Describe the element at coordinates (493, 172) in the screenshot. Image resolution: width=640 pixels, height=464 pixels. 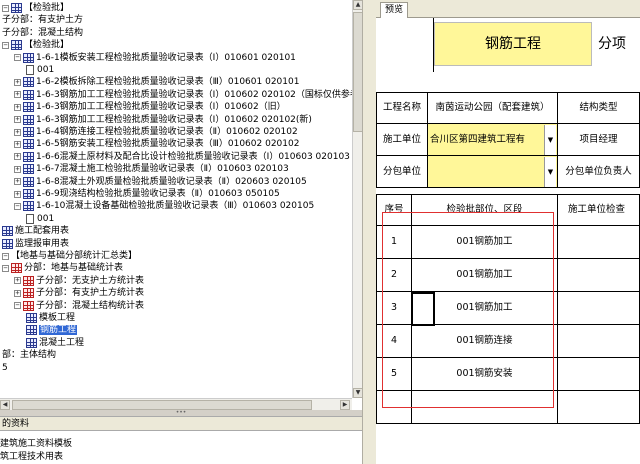
I see `subcontract-unit-select` at that location.